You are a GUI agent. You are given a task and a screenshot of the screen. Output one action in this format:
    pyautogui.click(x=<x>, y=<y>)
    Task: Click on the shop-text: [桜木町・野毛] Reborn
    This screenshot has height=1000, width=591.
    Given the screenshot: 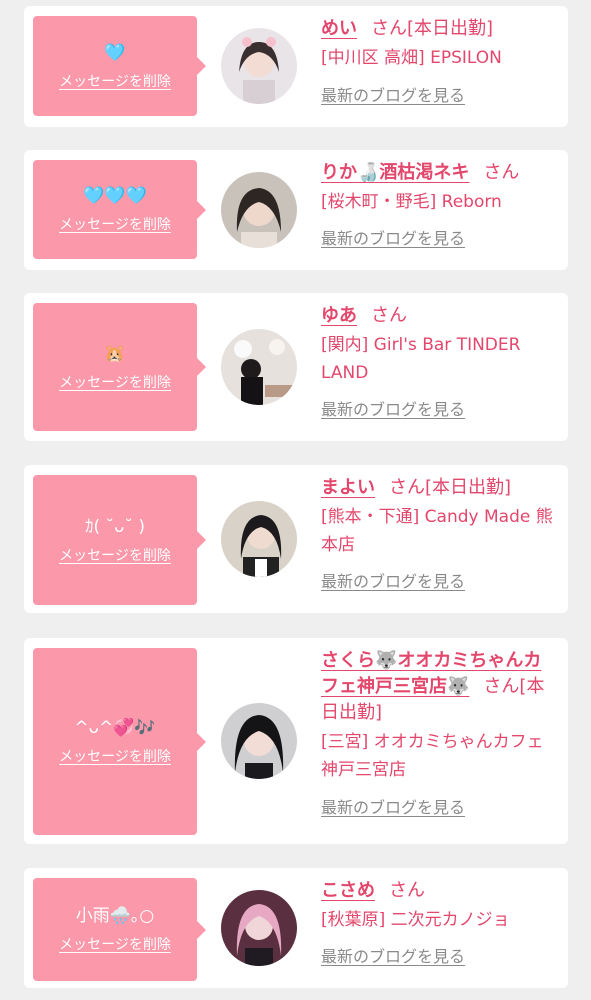 What is the action you would take?
    pyautogui.click(x=411, y=202)
    